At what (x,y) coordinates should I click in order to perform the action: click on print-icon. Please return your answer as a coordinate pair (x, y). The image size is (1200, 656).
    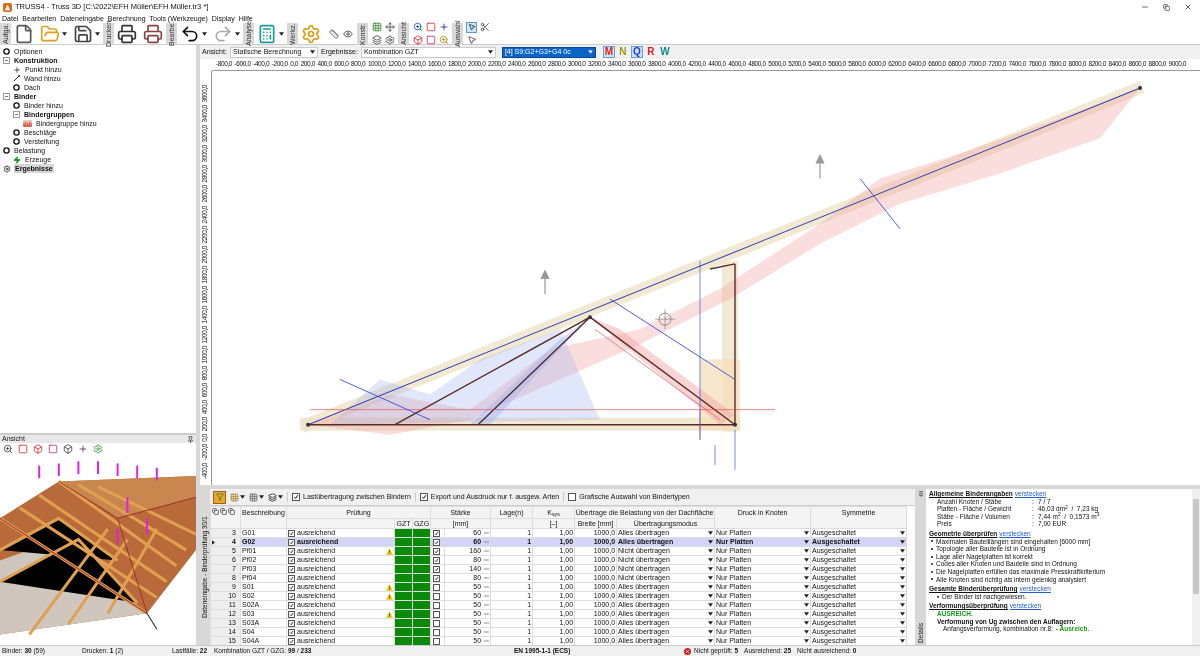
    Looking at the image, I should click on (127, 33).